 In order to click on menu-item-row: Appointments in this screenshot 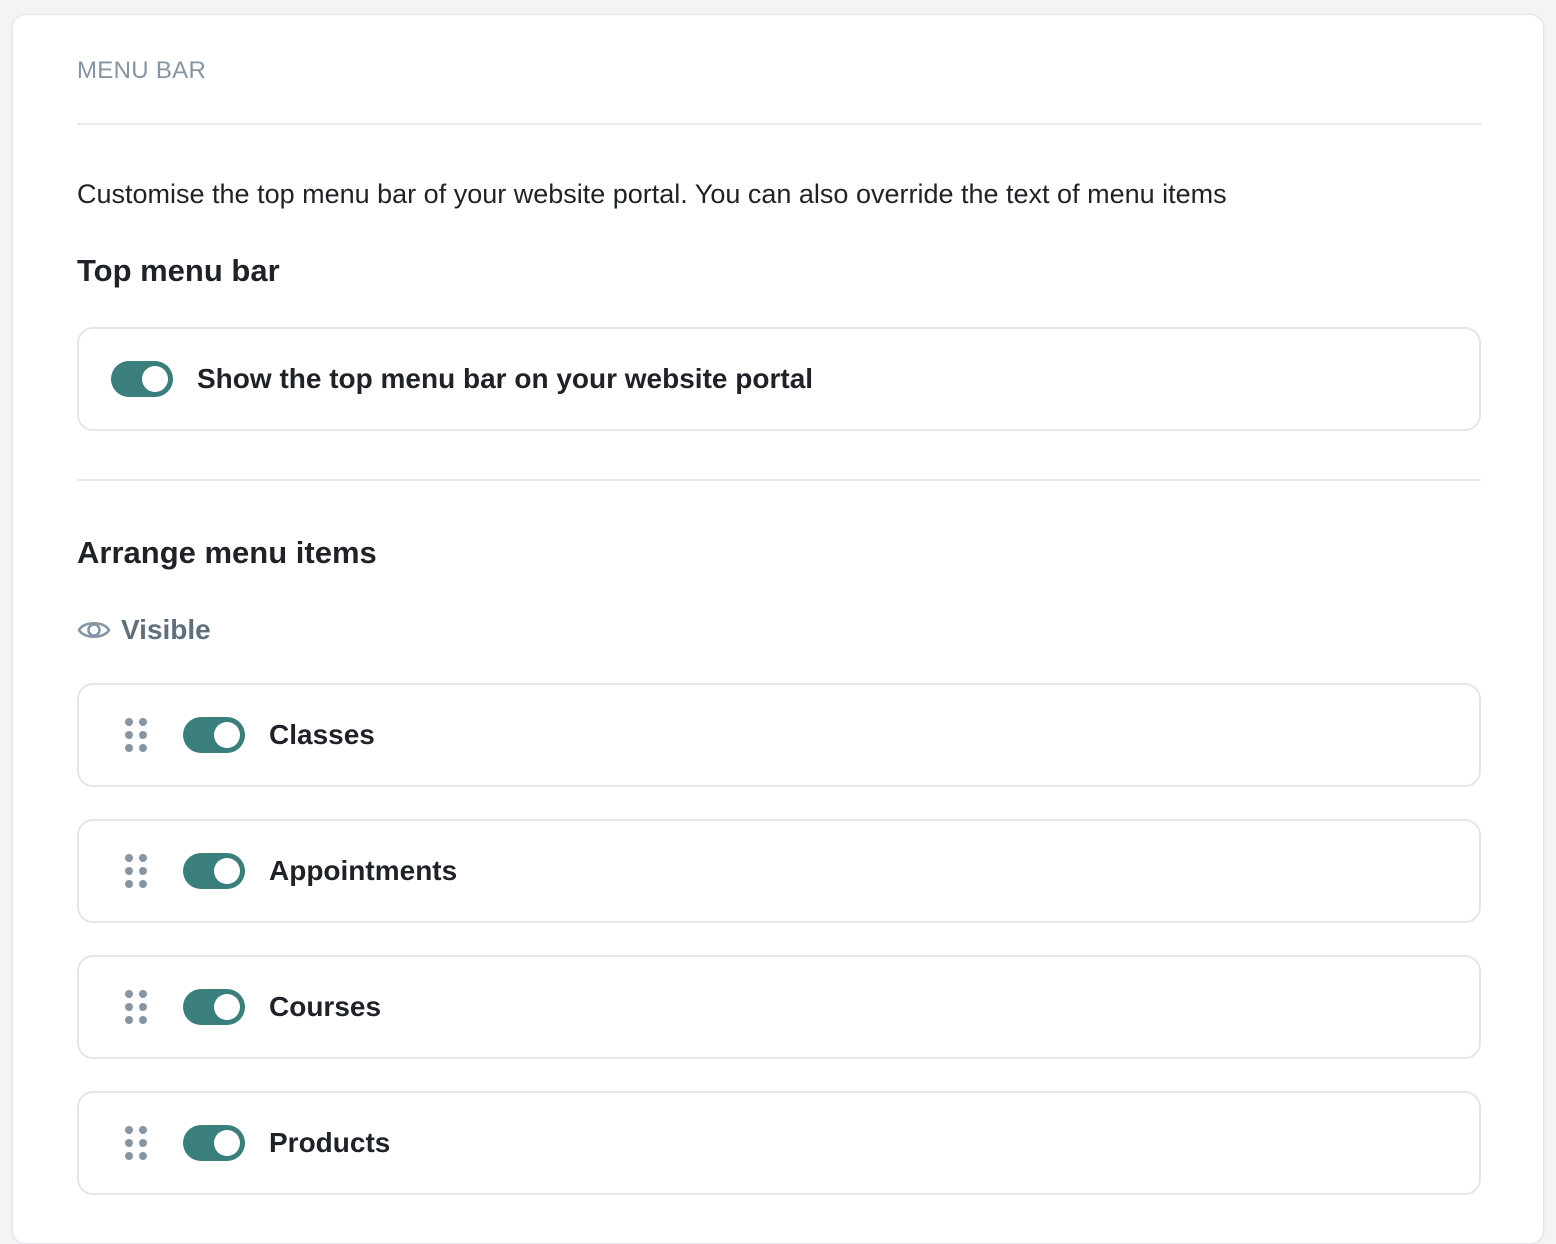, I will do `click(779, 871)`.